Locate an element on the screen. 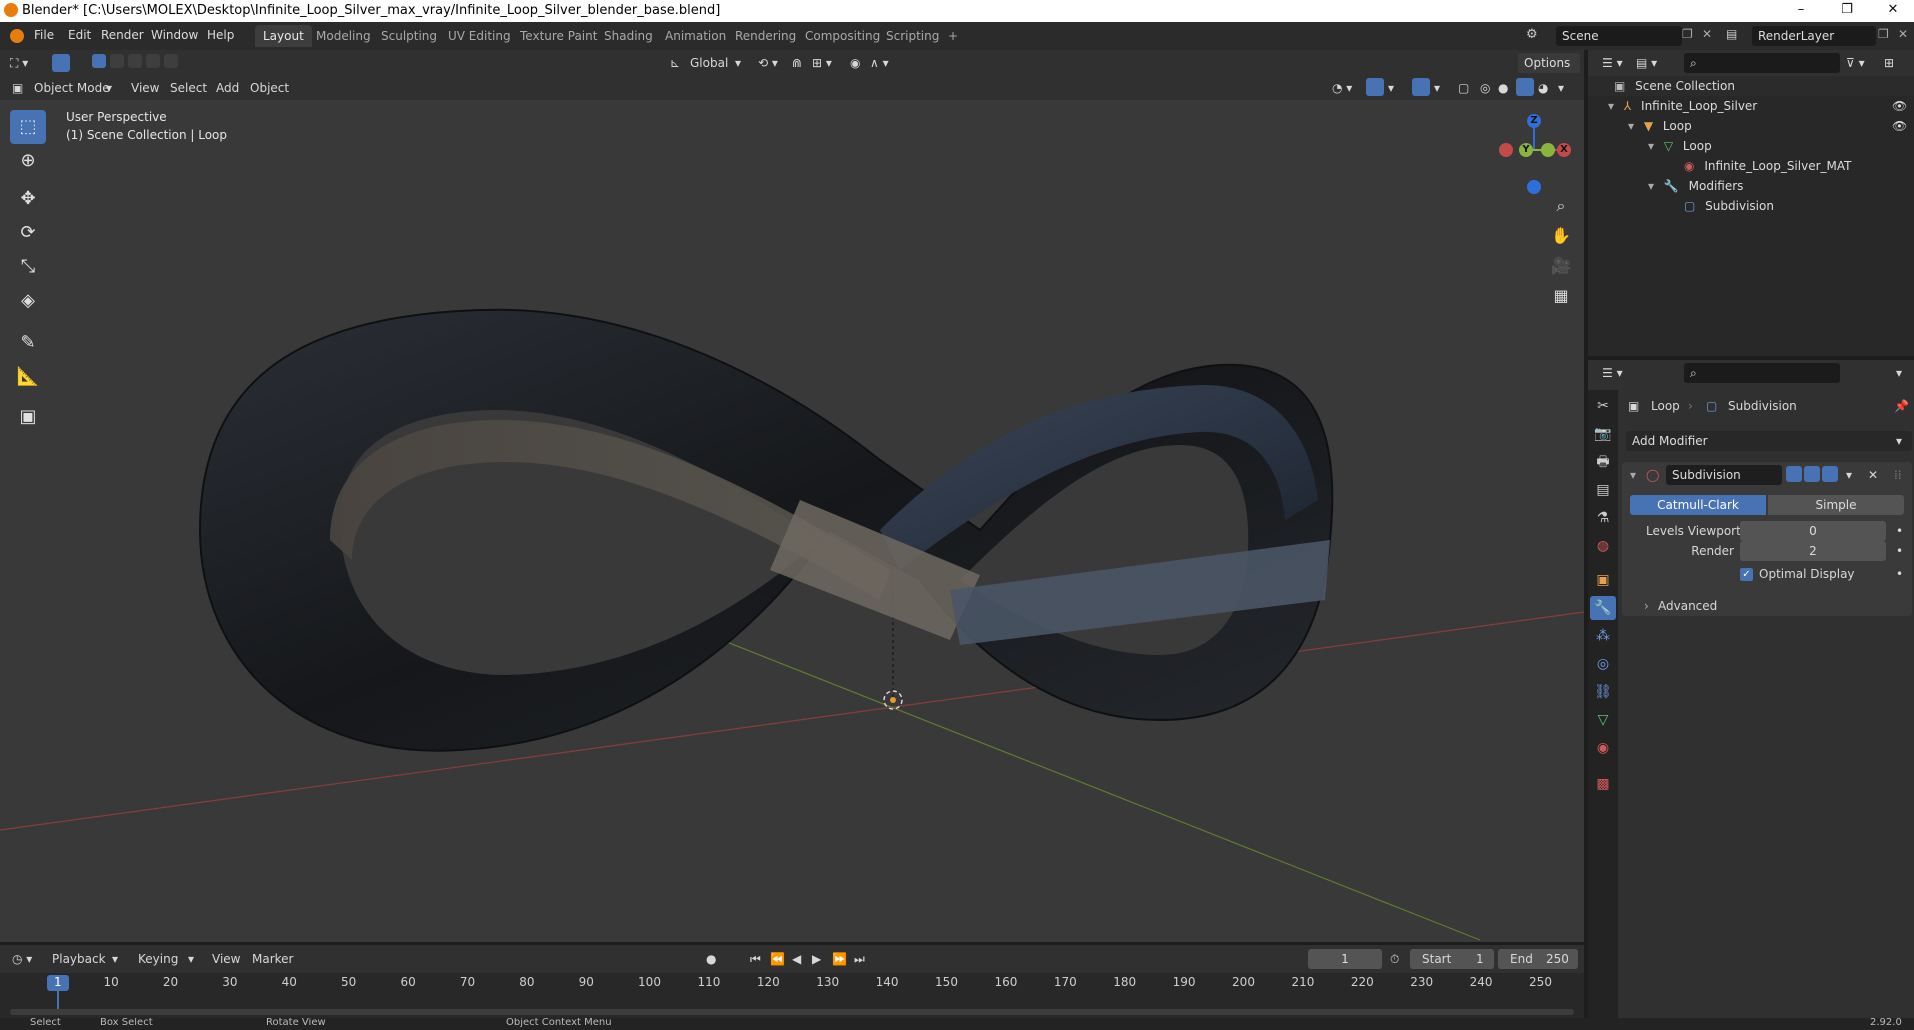 This screenshot has width=1914, height=1030. blender-menu-icon is located at coordinates (17, 36).